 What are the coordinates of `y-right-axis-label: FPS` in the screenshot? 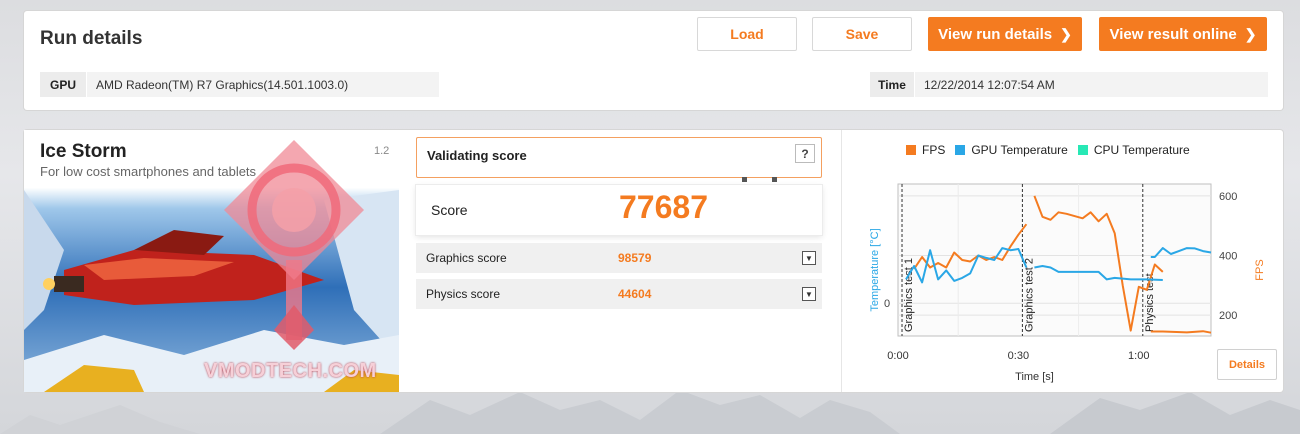 It's located at (1260, 269).